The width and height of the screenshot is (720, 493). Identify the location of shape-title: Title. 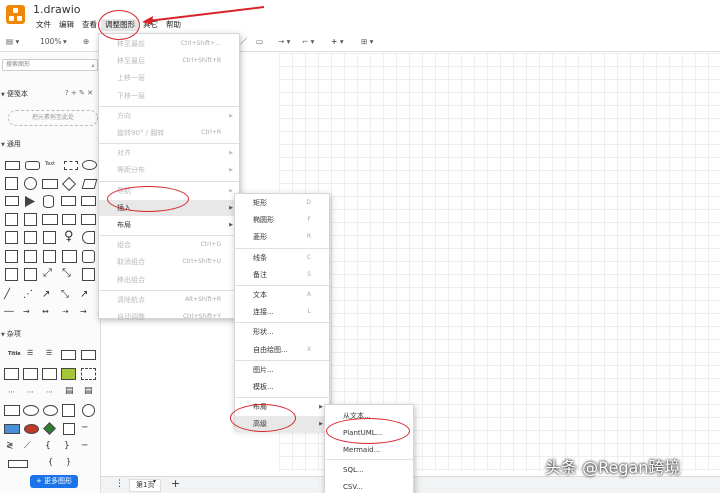
(14, 354).